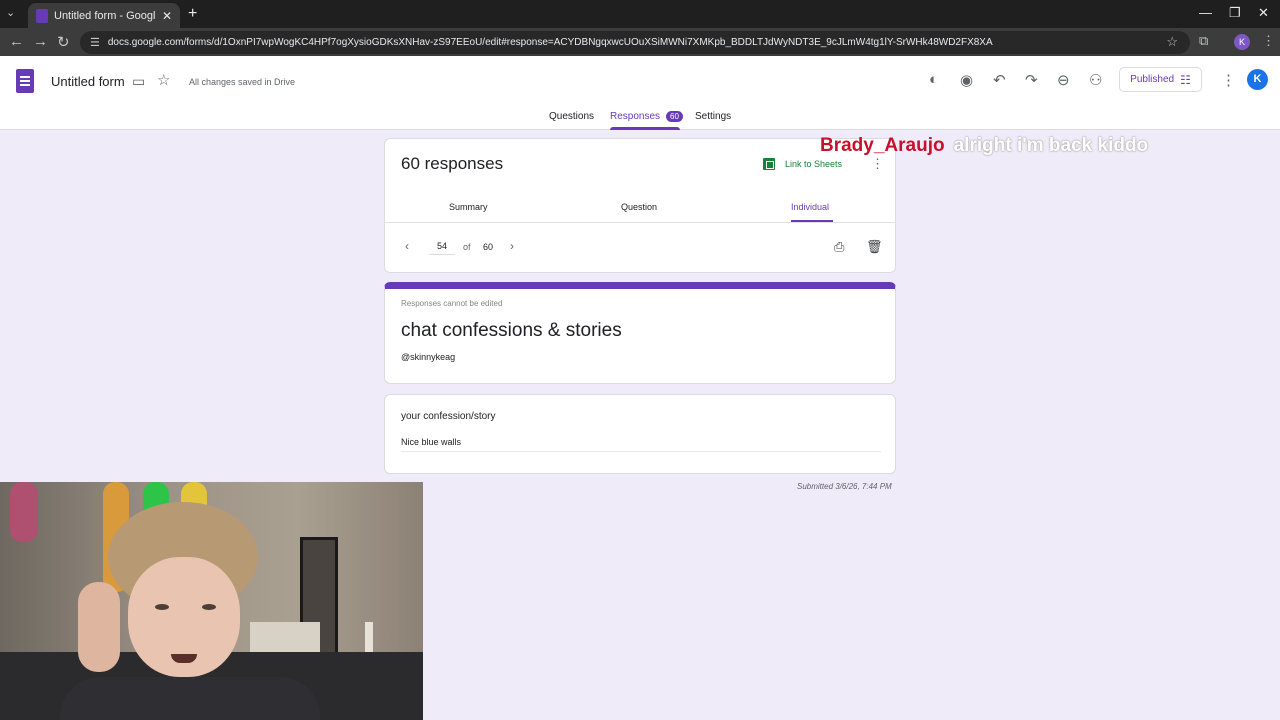 The image size is (1280, 720). I want to click on responses-more-icon: ⋮, so click(877, 164).